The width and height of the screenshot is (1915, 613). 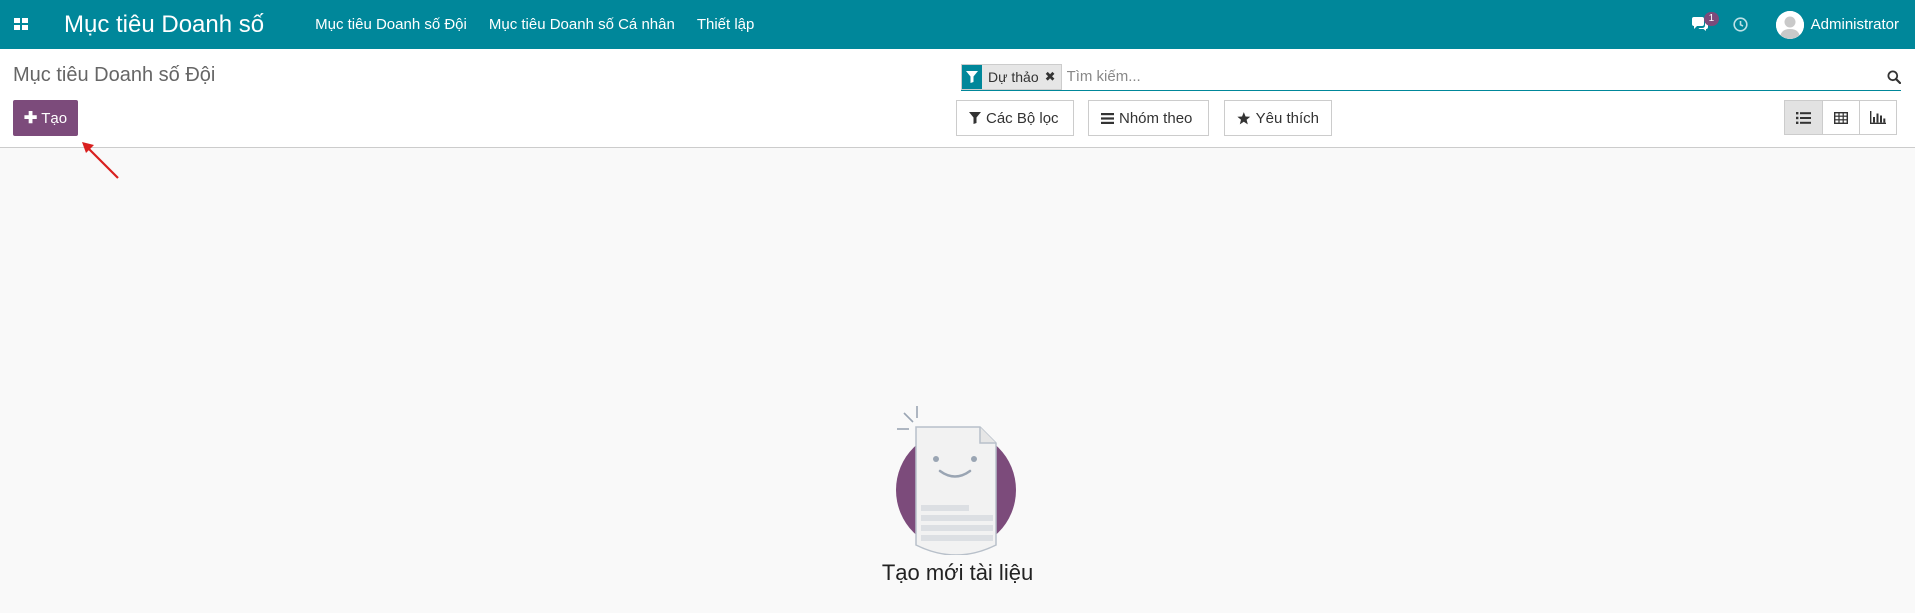 I want to click on user-name: Administrator, so click(x=1854, y=24).